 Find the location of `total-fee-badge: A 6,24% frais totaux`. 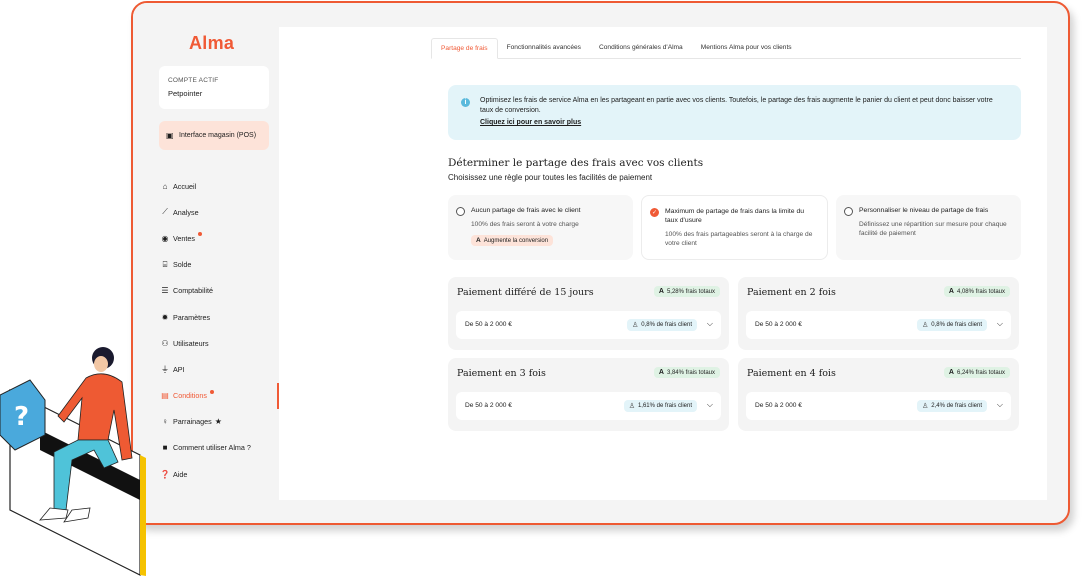

total-fee-badge: A 6,24% frais totaux is located at coordinates (976, 372).